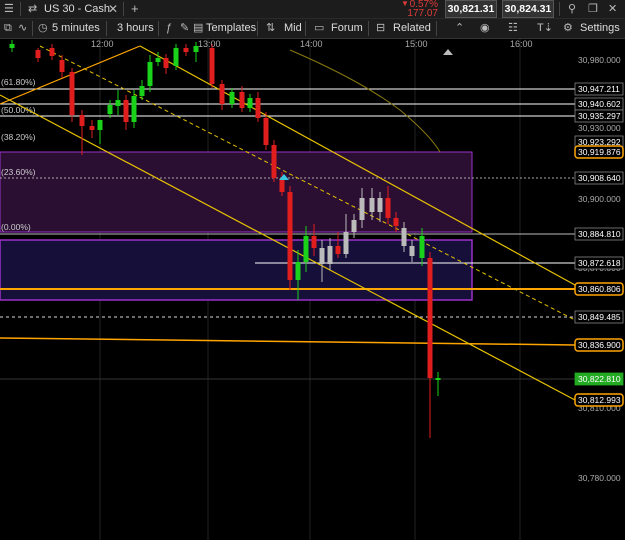 The height and width of the screenshot is (540, 625). I want to click on instrument-name: US 30 - Cash, so click(77, 9).